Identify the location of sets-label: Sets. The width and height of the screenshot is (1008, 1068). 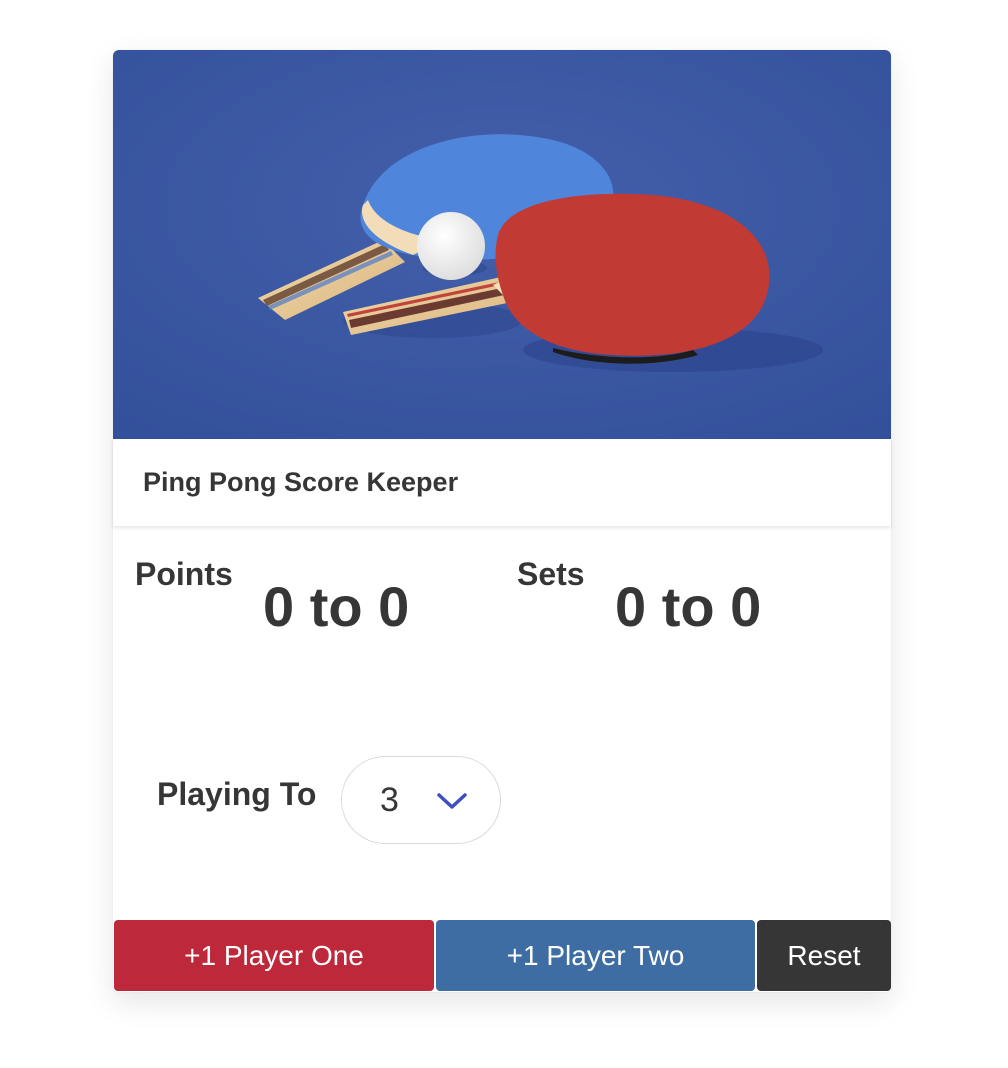
(551, 574).